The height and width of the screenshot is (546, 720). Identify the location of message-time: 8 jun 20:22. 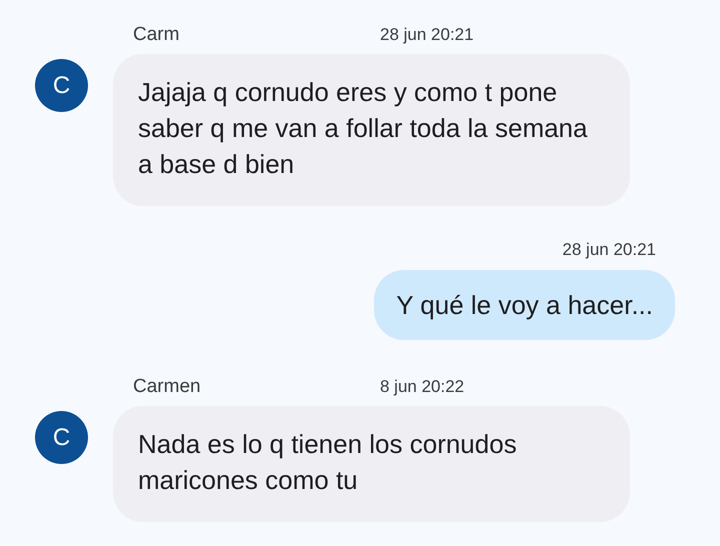
(422, 387).